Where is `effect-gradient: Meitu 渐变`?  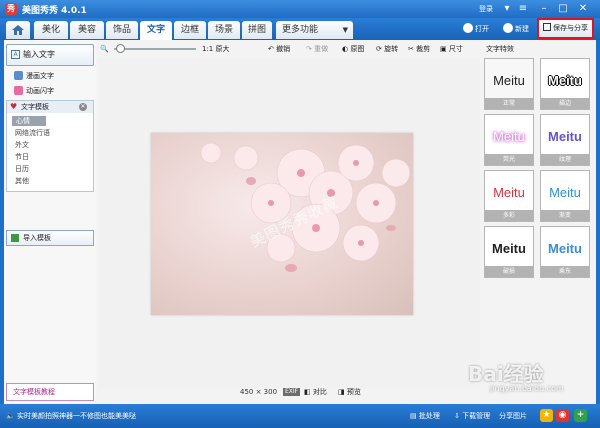
effect-gradient: Meitu 渐变 is located at coordinates (565, 196).